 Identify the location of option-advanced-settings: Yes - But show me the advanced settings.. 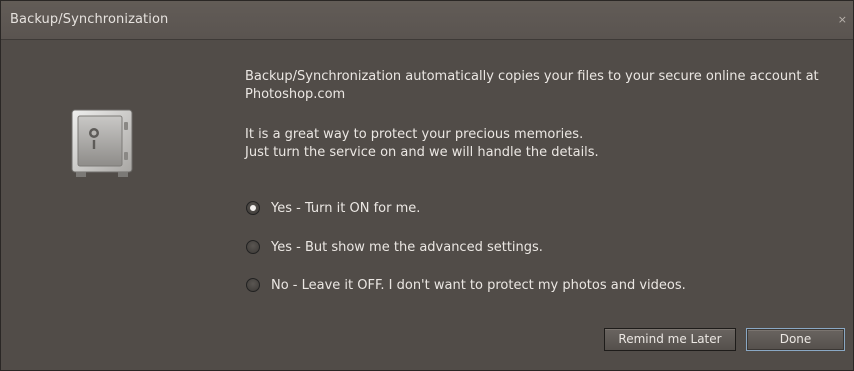
(394, 247).